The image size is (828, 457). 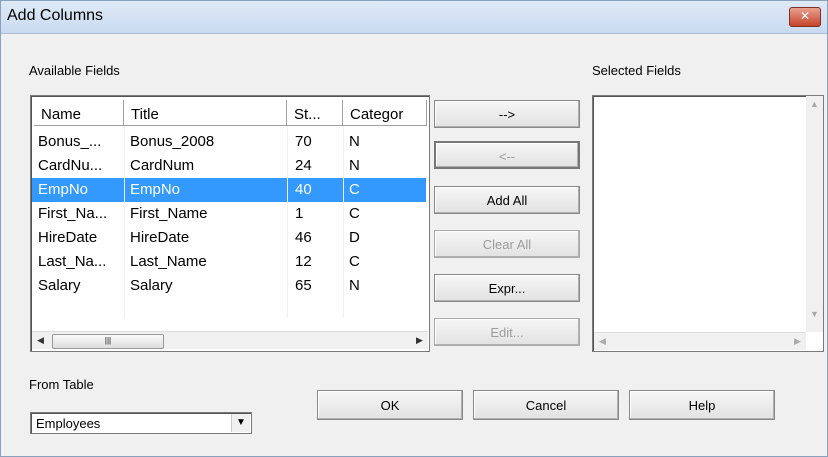 What do you see at coordinates (354, 237) in the screenshot?
I see `field-category: D` at bounding box center [354, 237].